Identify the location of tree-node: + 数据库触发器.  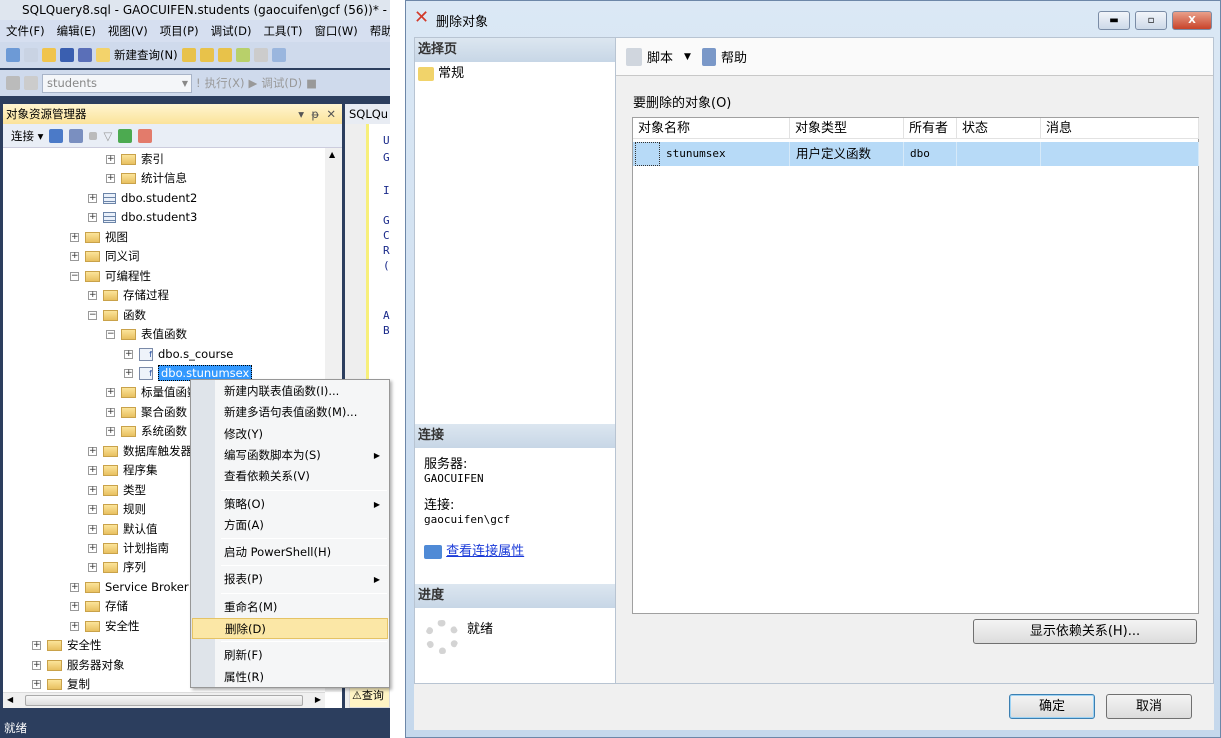
(140, 451).